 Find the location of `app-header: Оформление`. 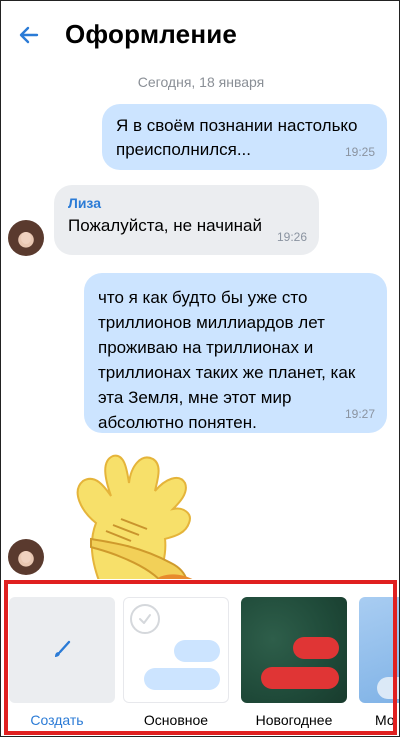

app-header: Оформление is located at coordinates (200, 33).